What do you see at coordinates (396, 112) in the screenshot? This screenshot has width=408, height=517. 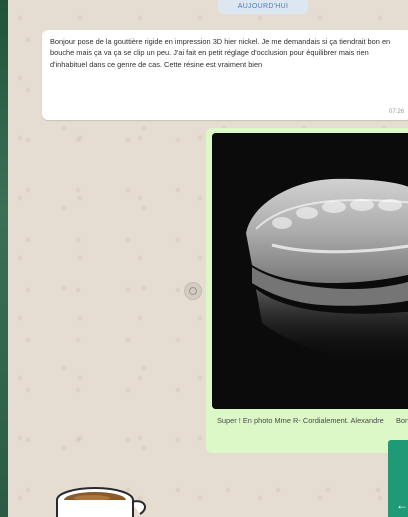 I see `message-timestamp: 07:26` at bounding box center [396, 112].